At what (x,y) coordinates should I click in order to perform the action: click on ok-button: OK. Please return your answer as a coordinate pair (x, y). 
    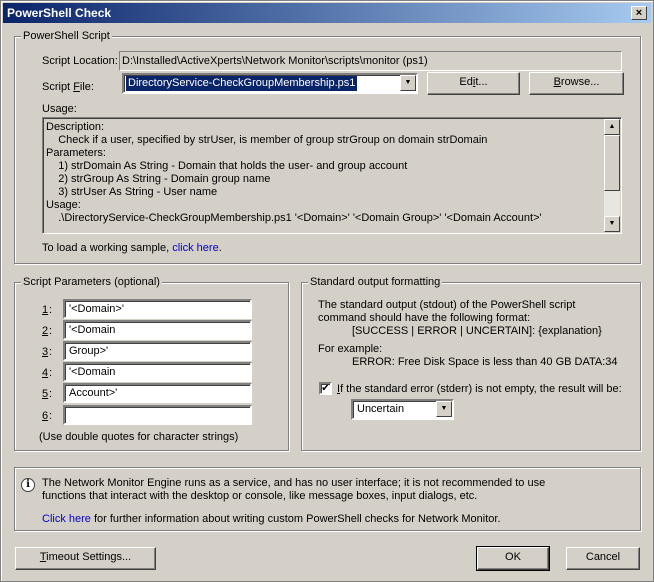
    Looking at the image, I should click on (513, 558).